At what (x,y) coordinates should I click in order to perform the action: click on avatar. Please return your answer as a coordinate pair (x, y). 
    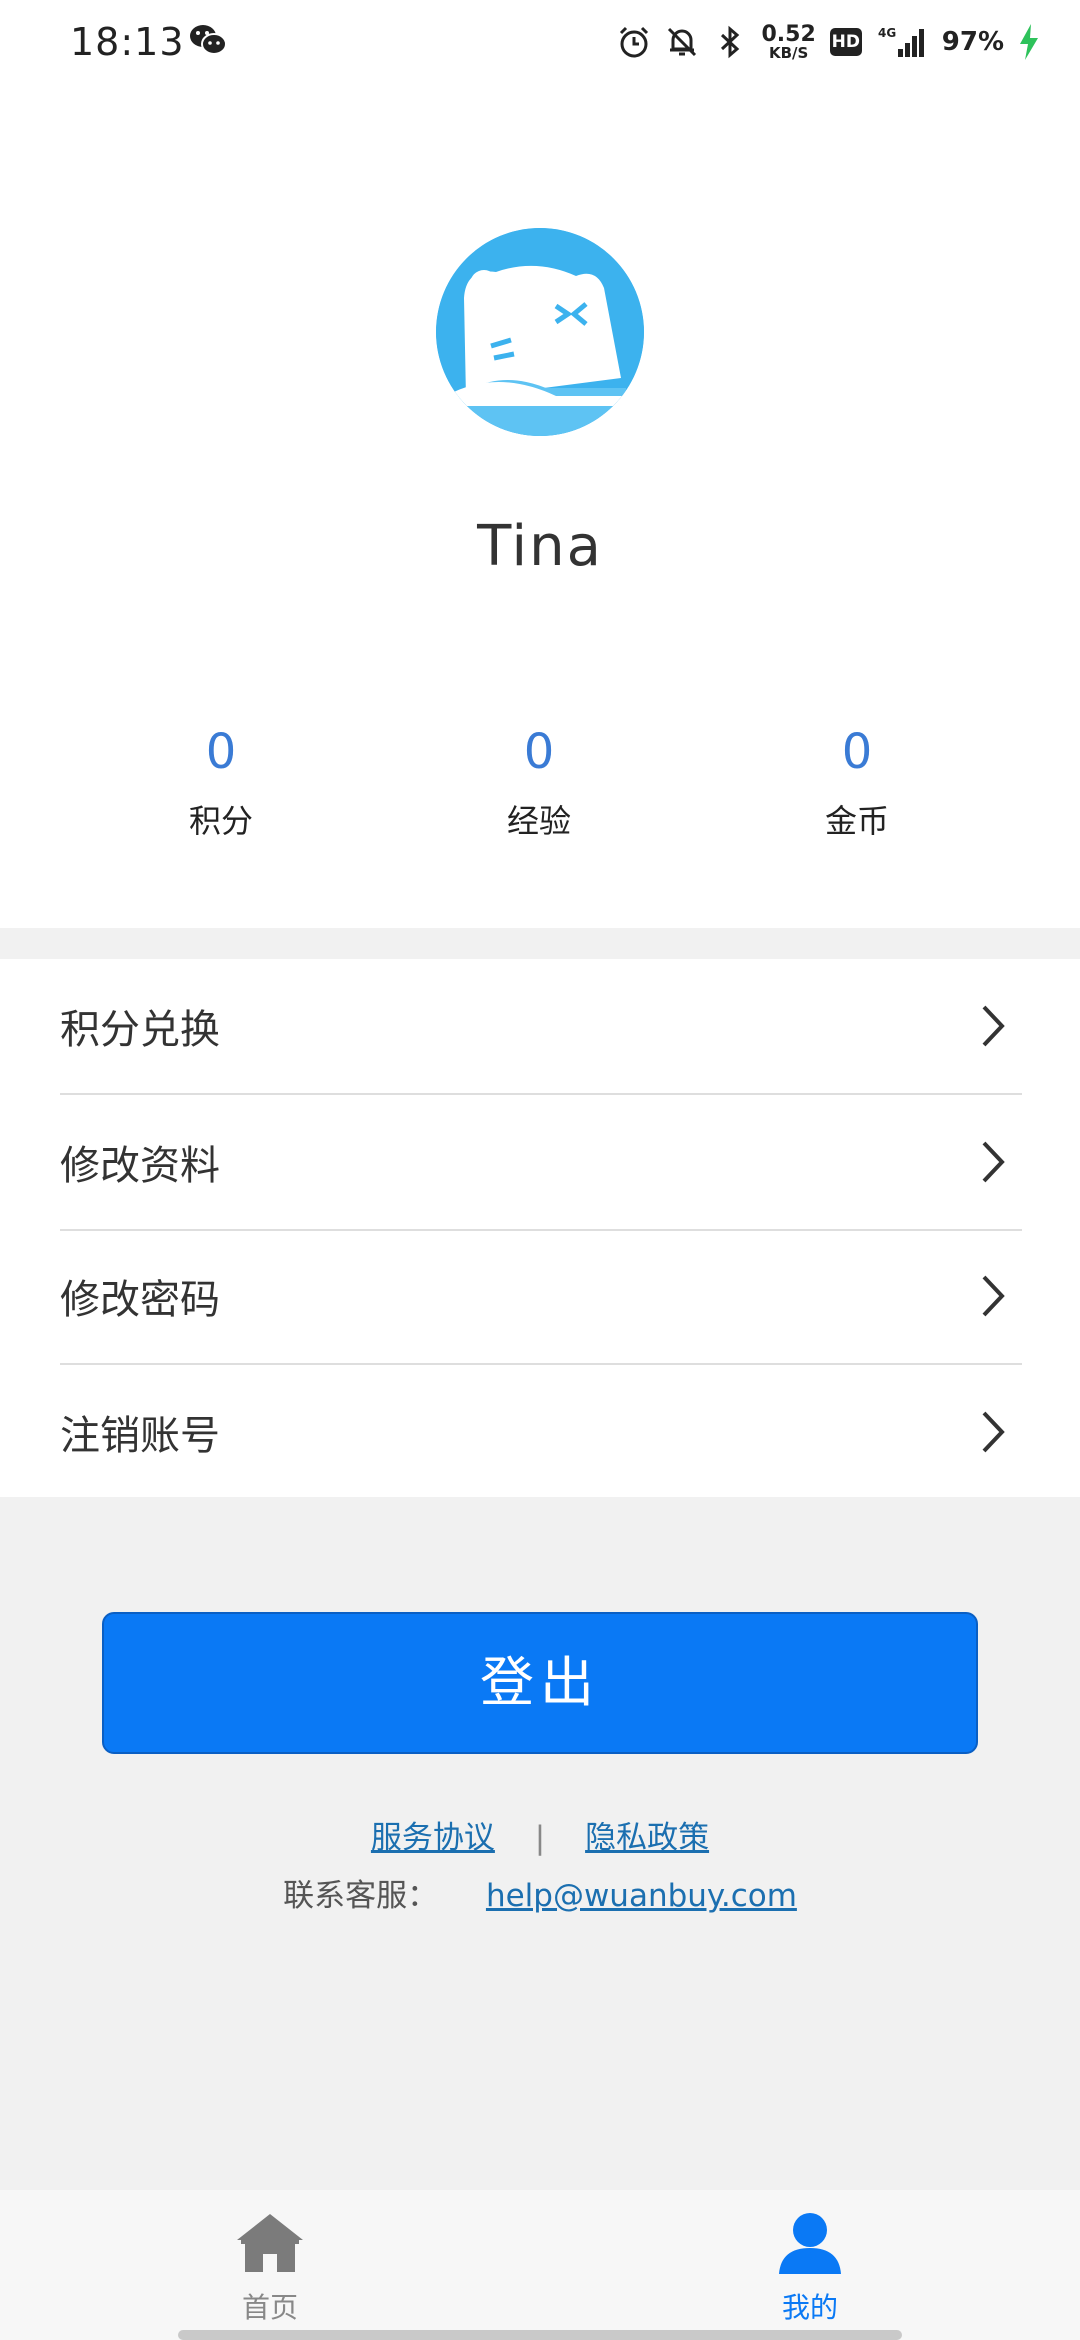
    Looking at the image, I should click on (540, 332).